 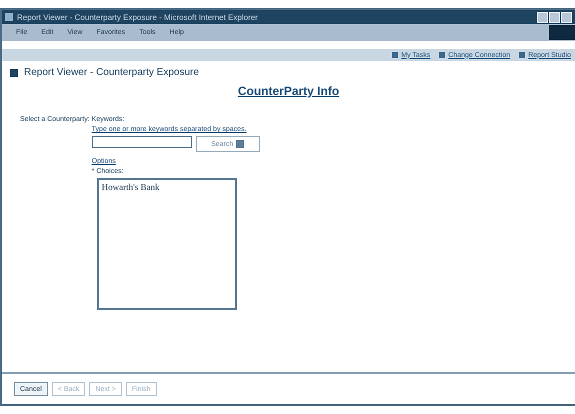 I want to click on minimize-icon, so click(x=542, y=17).